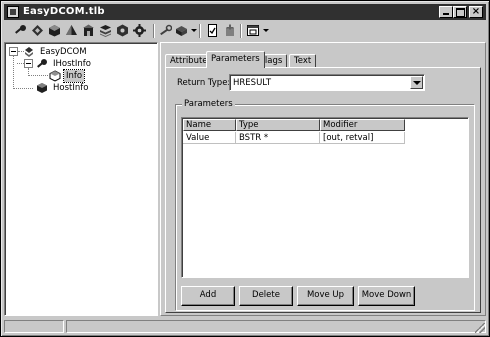 This screenshot has width=490, height=337. What do you see at coordinates (266, 296) in the screenshot?
I see `delete-button: Delete` at bounding box center [266, 296].